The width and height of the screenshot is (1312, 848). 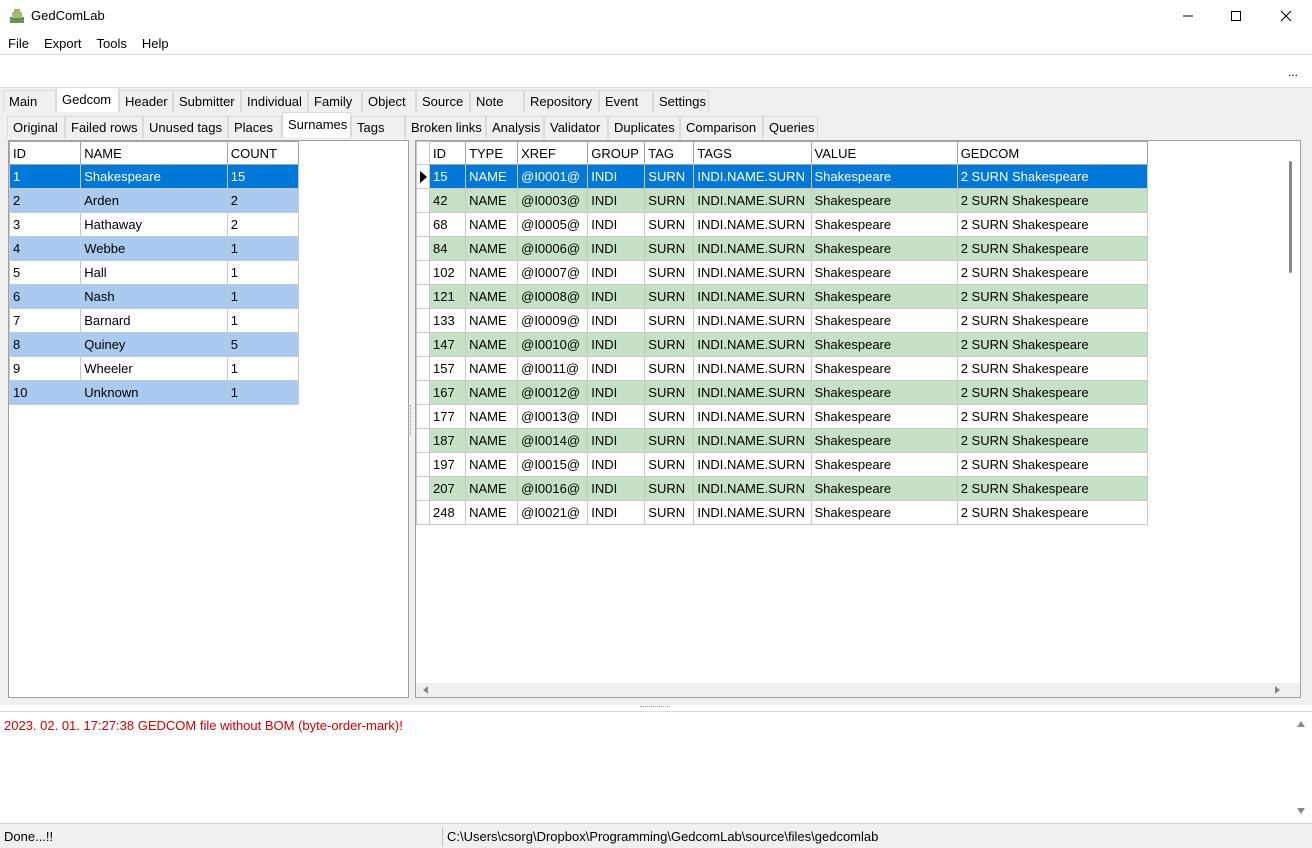 What do you see at coordinates (45, 392) in the screenshot?
I see `table-cell: 10` at bounding box center [45, 392].